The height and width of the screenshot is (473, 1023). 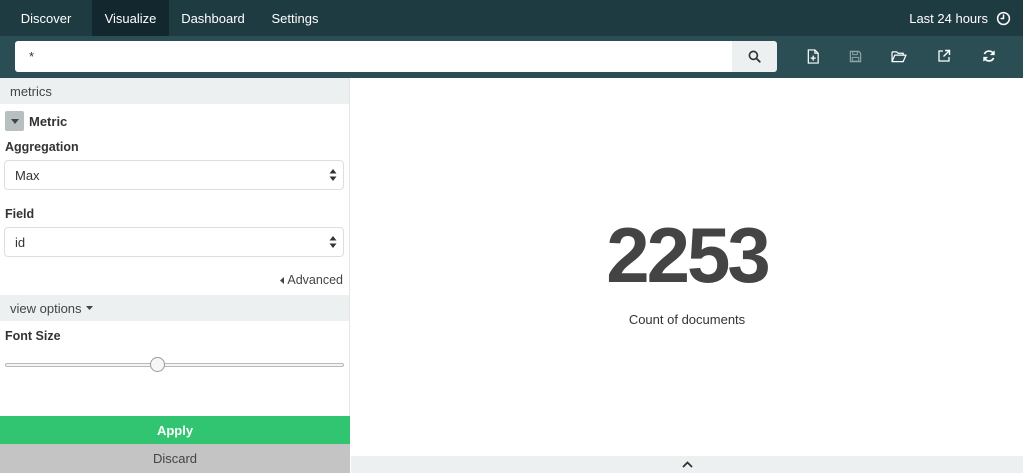 I want to click on advanced-toggle: Advanced, so click(x=311, y=280).